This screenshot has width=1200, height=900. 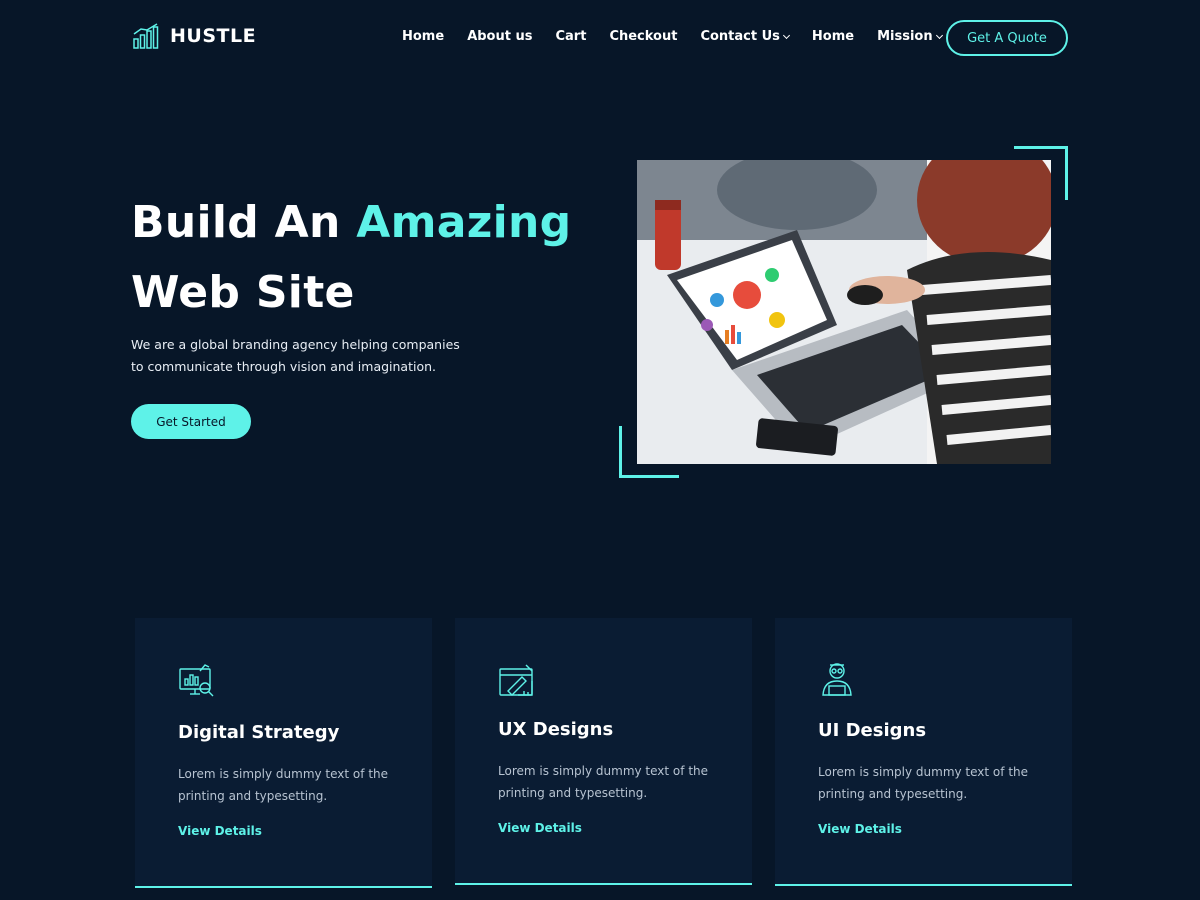 What do you see at coordinates (259, 732) in the screenshot?
I see `service-card-title: Digital Strategy` at bounding box center [259, 732].